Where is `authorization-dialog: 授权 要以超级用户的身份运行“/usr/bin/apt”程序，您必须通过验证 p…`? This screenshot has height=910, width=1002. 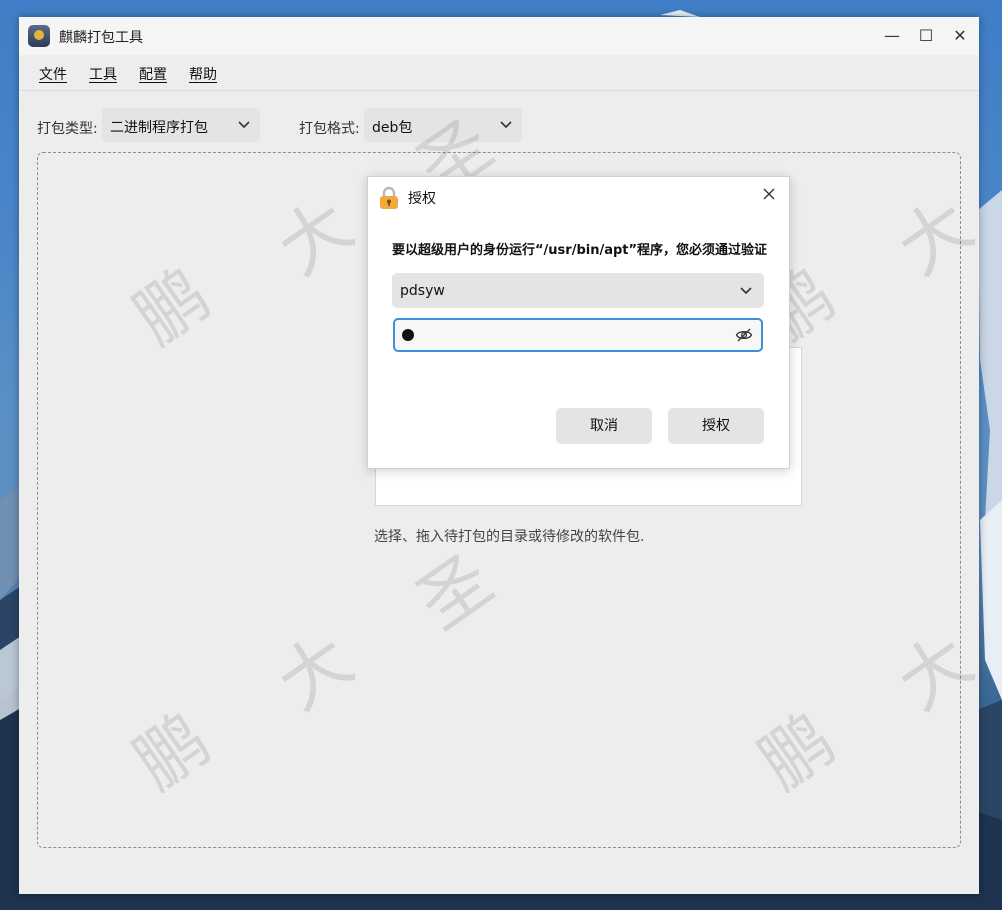 authorization-dialog: 授权 要以超级用户的身份运行“/usr/bin/apt”程序，您必须通过验证 p… is located at coordinates (578, 322).